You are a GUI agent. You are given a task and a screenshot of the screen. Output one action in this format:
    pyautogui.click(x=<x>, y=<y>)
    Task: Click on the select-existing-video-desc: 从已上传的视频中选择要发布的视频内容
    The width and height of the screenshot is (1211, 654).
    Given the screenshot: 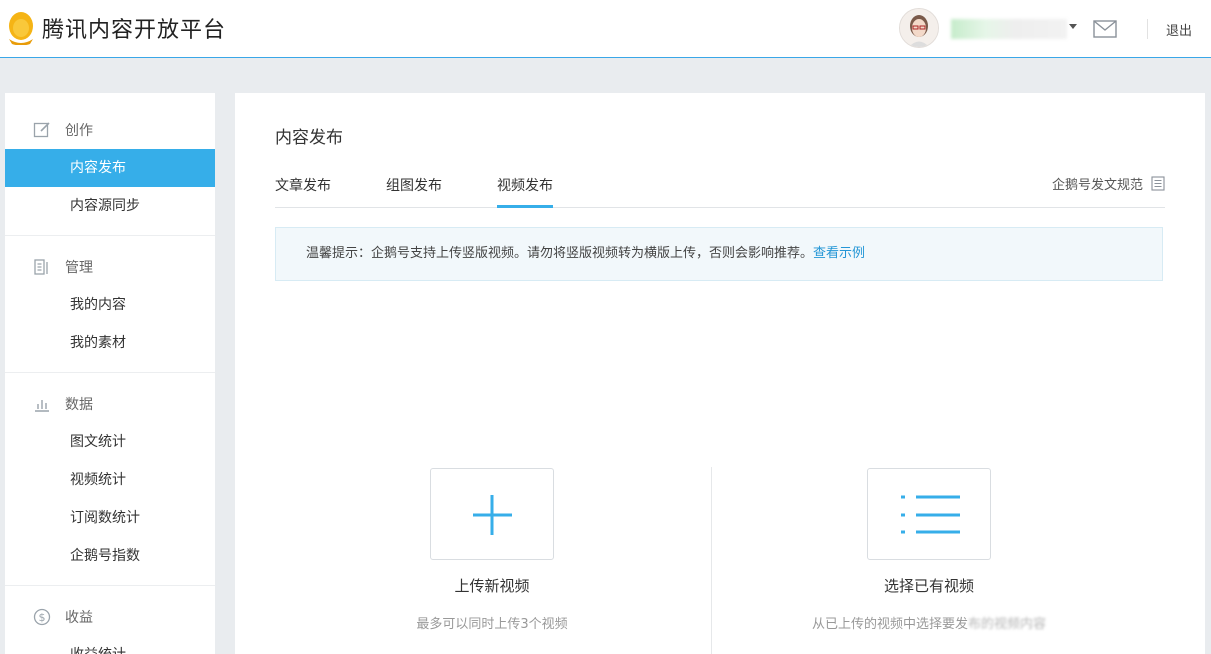 What is the action you would take?
    pyautogui.click(x=929, y=622)
    